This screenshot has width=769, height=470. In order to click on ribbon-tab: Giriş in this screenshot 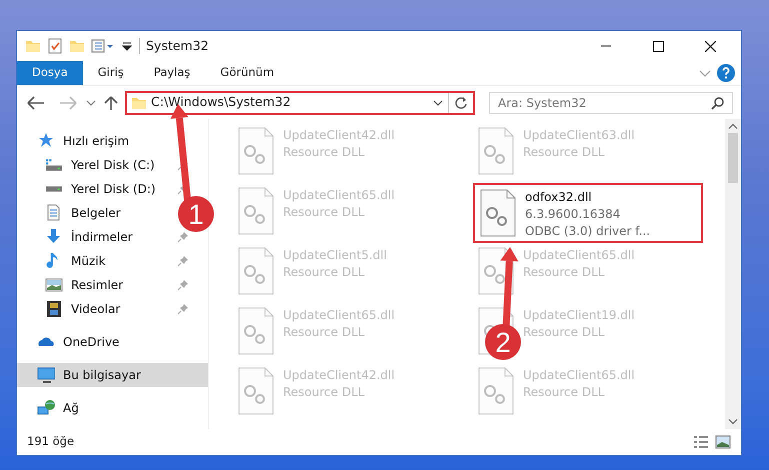, I will do `click(110, 73)`.